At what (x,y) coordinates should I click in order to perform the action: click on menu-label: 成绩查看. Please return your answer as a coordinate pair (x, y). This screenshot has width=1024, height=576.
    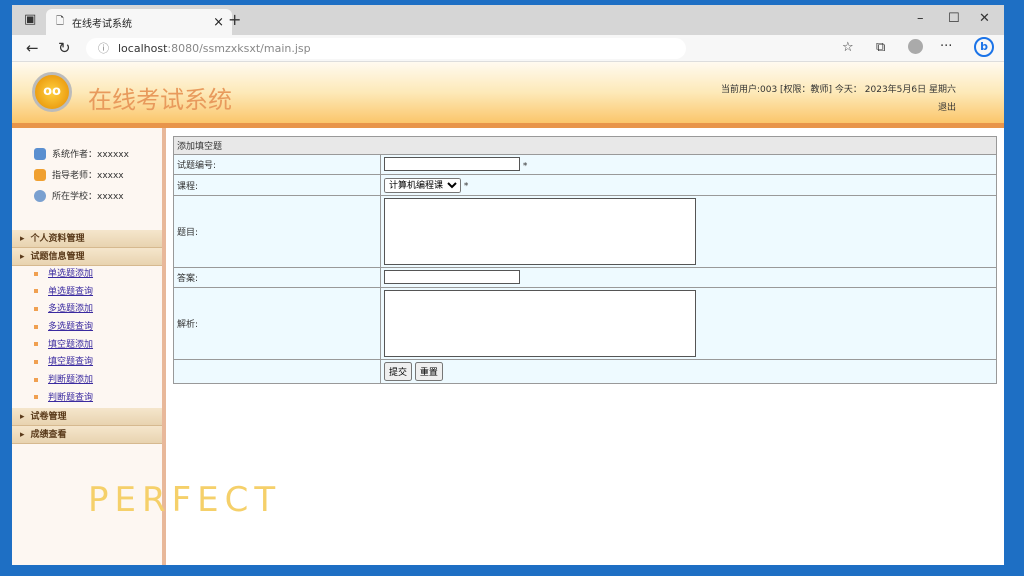
    Looking at the image, I should click on (48, 434).